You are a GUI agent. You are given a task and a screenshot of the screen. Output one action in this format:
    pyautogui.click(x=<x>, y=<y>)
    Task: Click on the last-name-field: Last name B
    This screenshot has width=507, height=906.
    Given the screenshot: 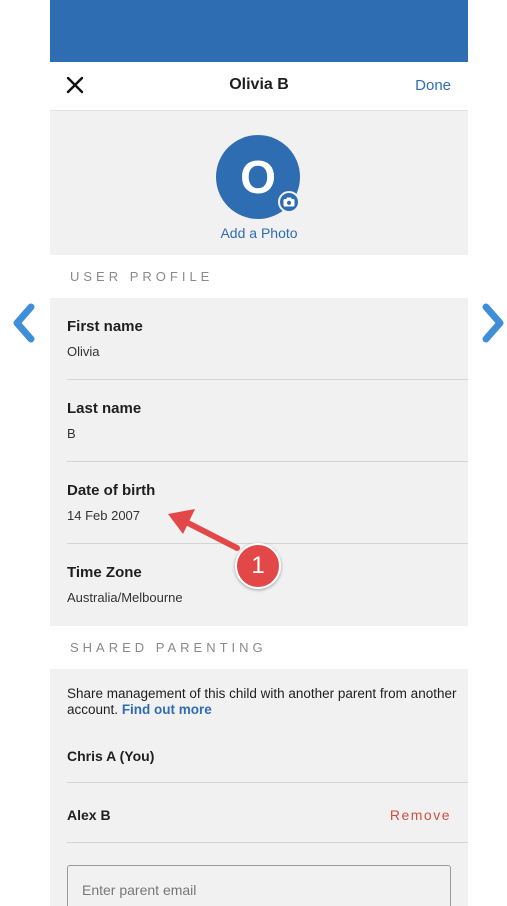 What is the action you would take?
    pyautogui.click(x=259, y=421)
    